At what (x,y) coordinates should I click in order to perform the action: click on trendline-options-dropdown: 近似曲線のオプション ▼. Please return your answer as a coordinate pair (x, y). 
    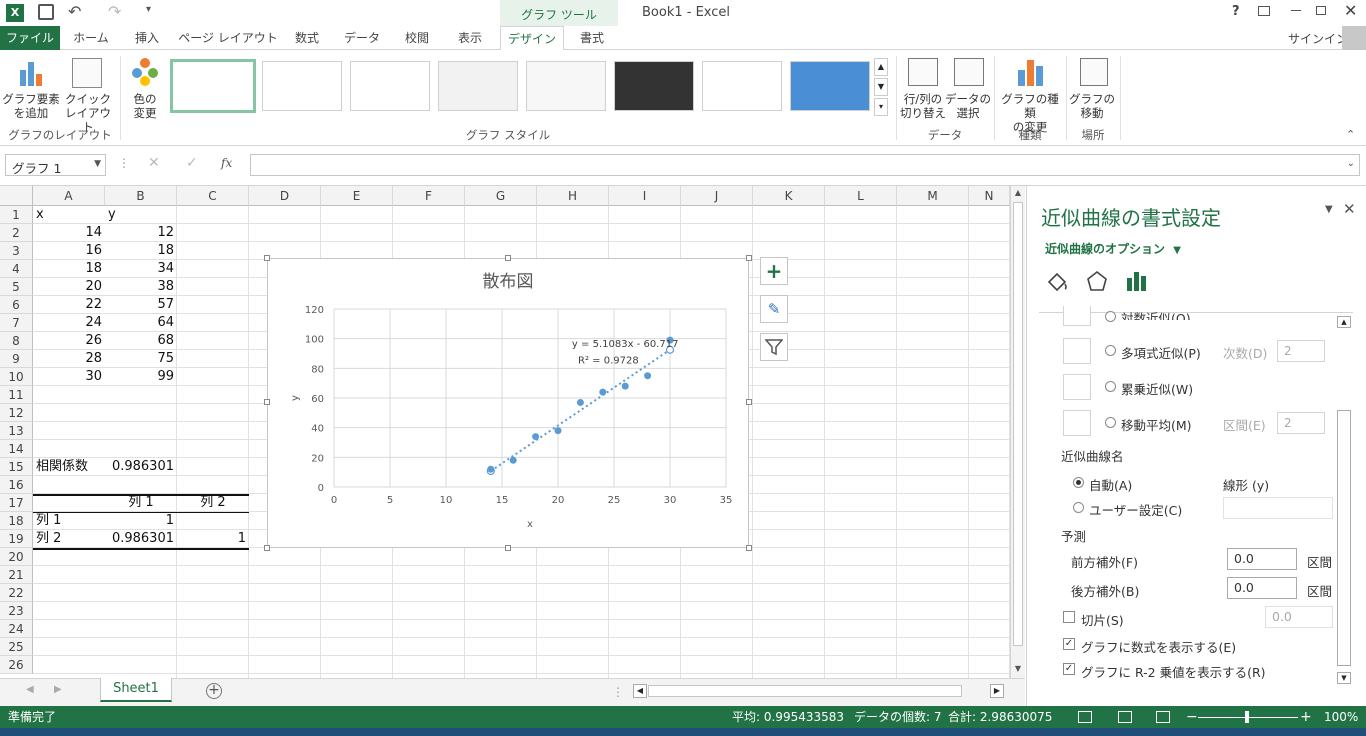
    Looking at the image, I should click on (1113, 248).